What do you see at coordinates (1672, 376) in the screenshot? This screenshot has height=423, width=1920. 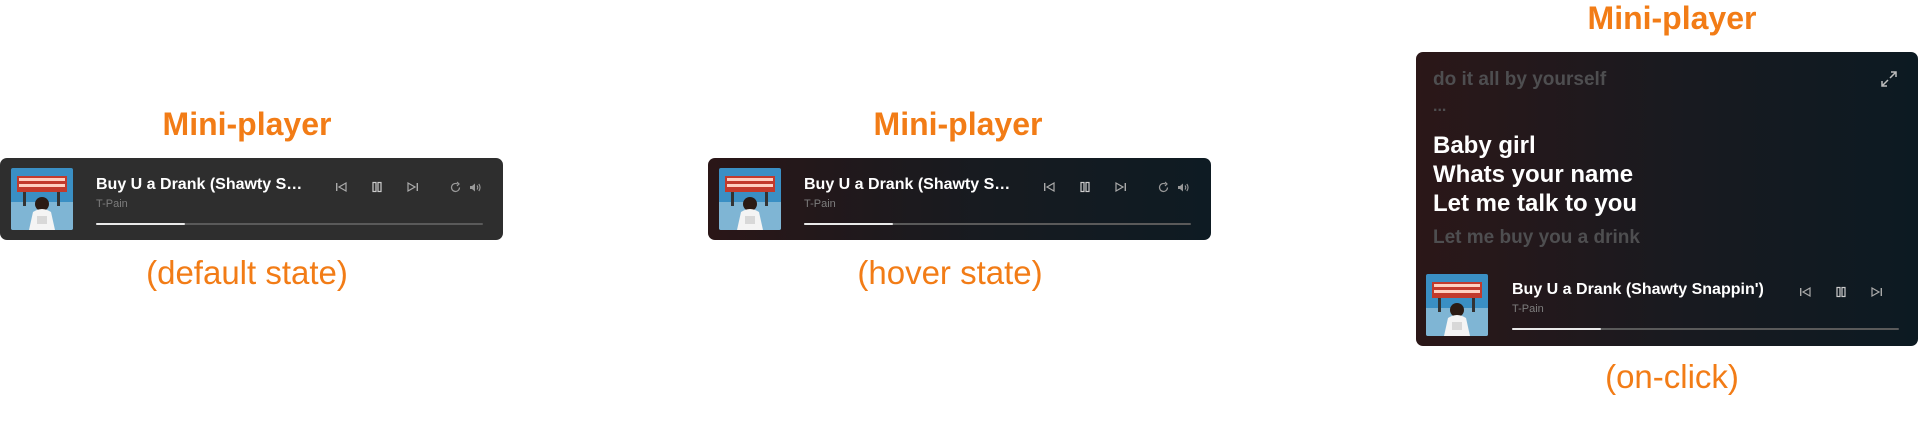 I see `panel-onclick-caption: (on-click)` at bounding box center [1672, 376].